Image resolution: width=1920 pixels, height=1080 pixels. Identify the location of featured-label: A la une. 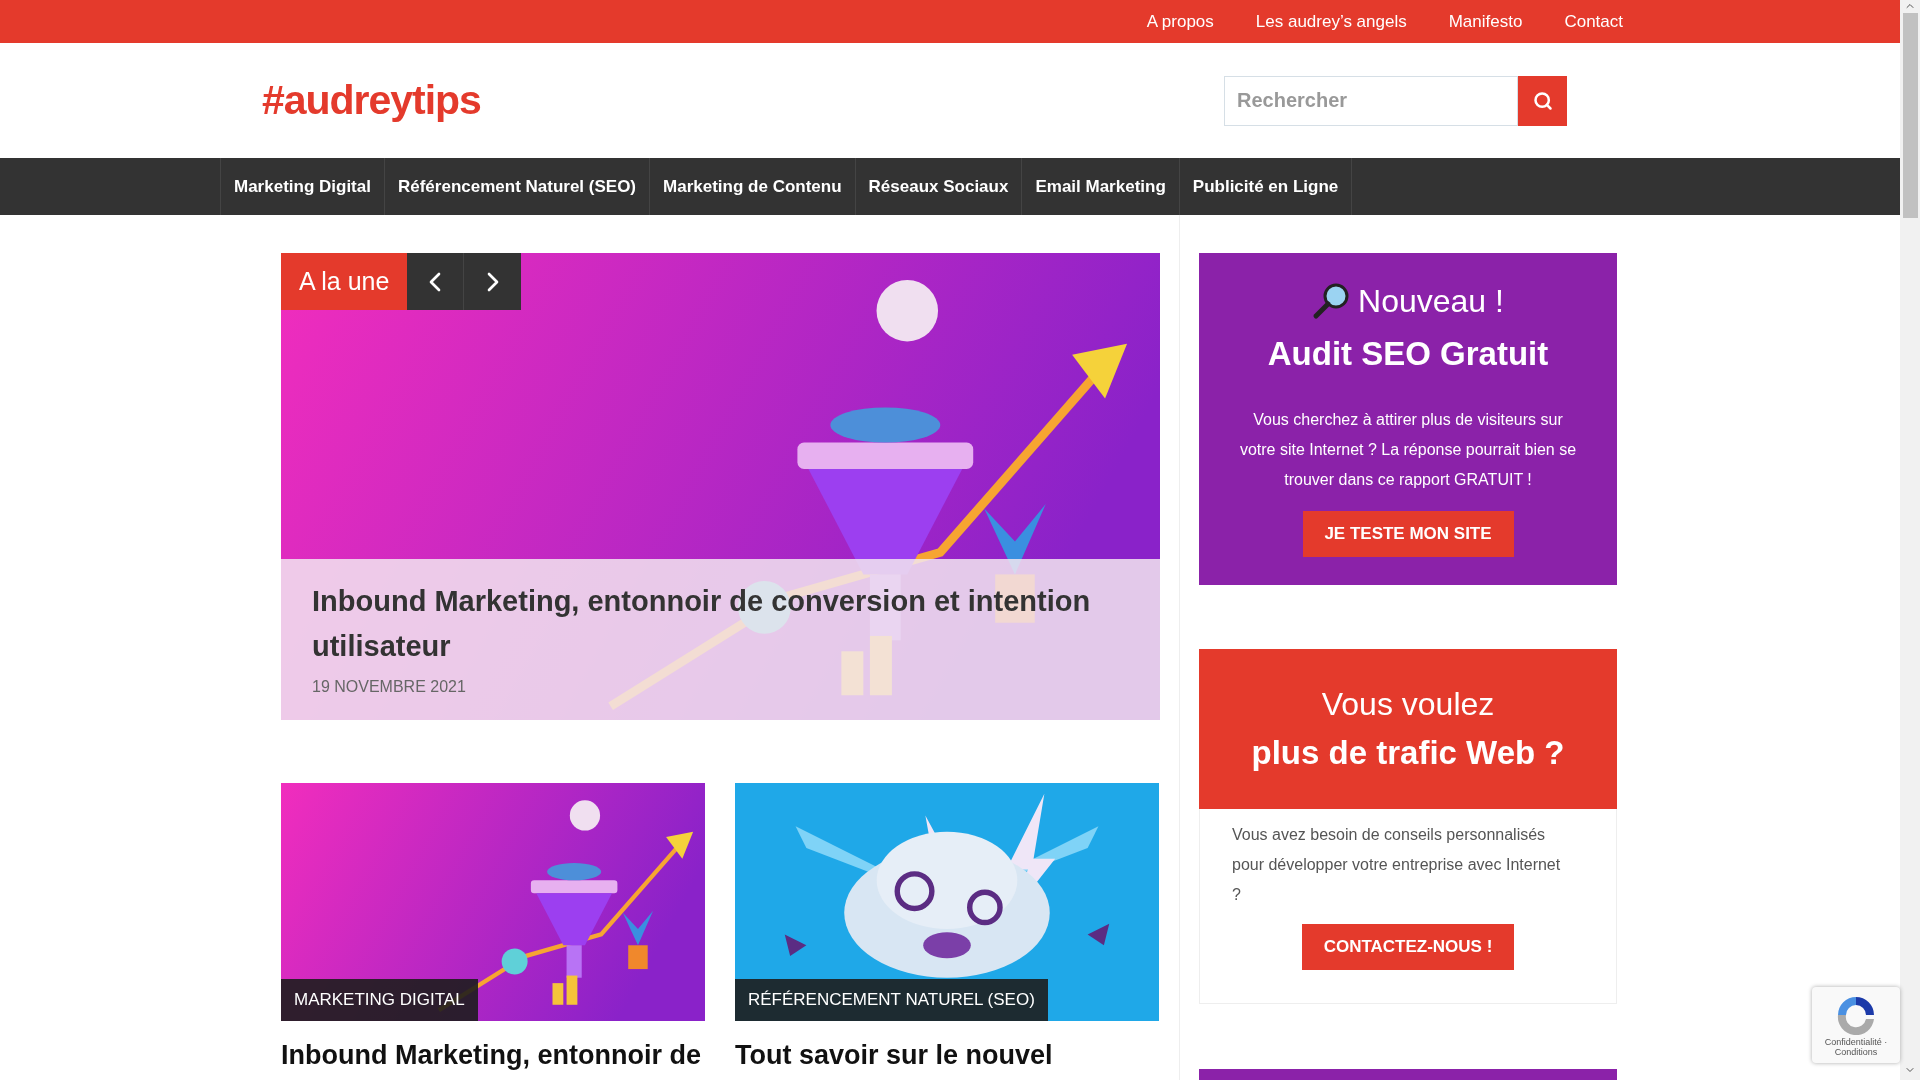
(344, 281).